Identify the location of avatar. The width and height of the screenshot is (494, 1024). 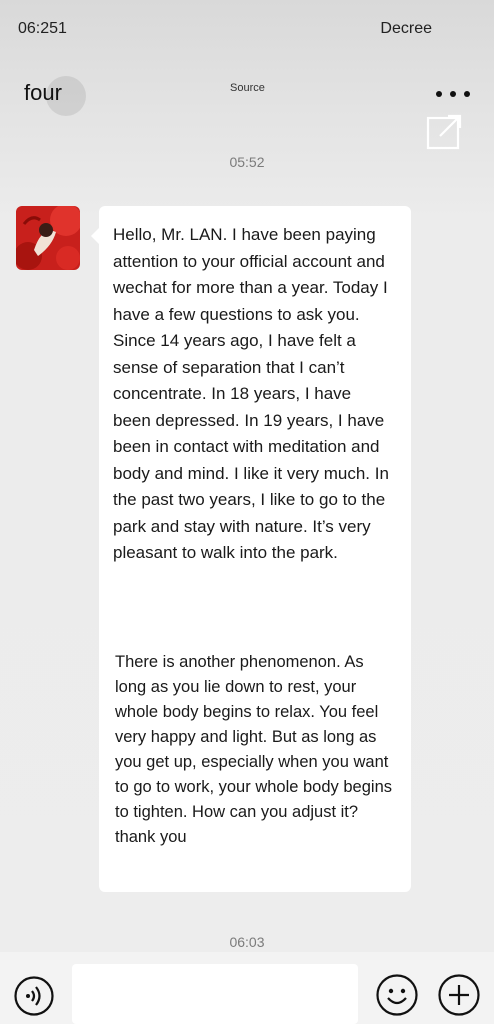
(48, 238).